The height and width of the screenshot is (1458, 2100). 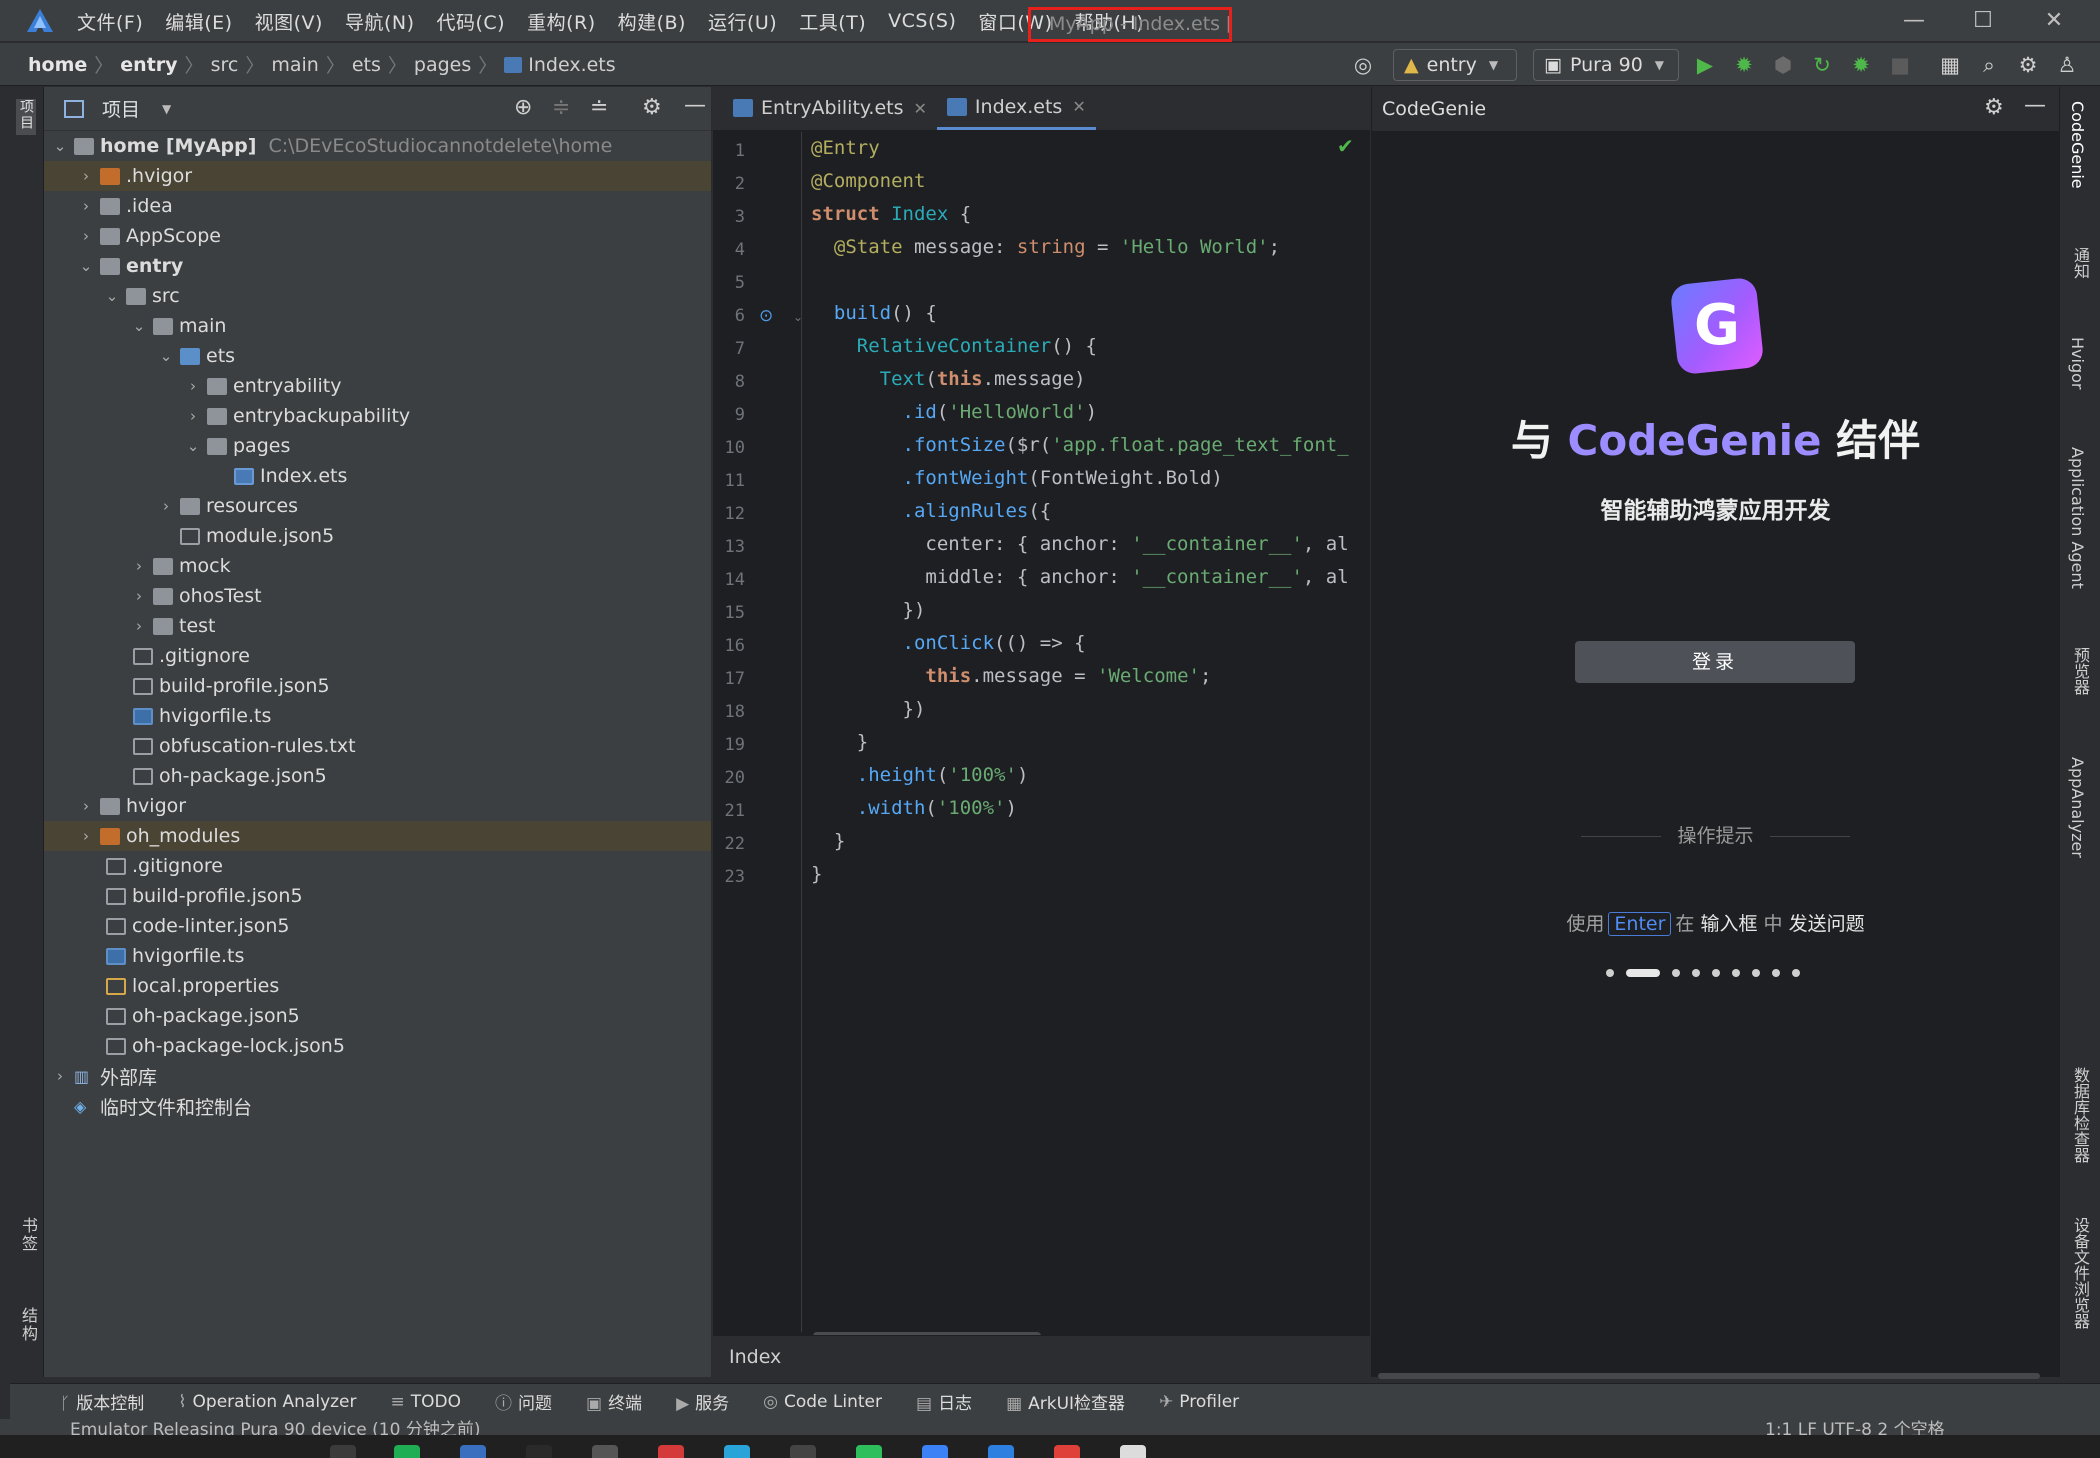 What do you see at coordinates (57, 65) in the screenshot?
I see `breadcrumb-home: home` at bounding box center [57, 65].